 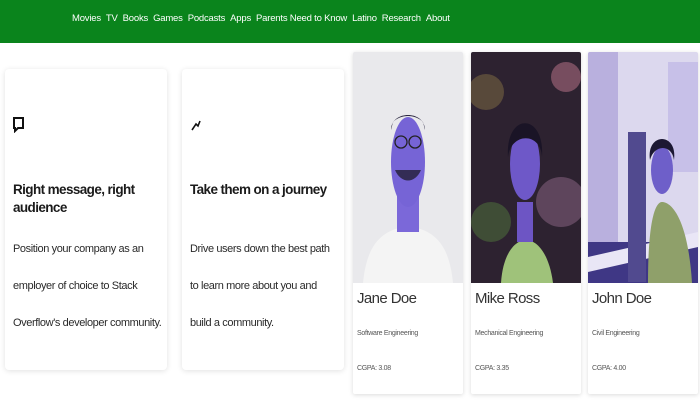 What do you see at coordinates (364, 18) in the screenshot?
I see `nav-link-latino: Latino` at bounding box center [364, 18].